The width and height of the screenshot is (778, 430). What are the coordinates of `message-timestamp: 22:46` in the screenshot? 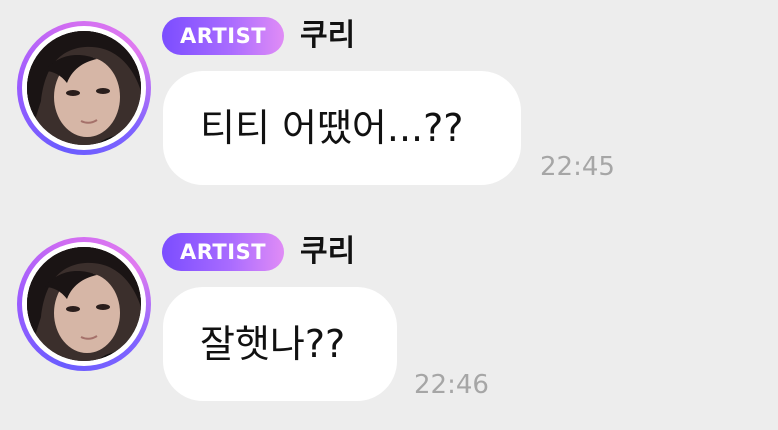 It's located at (451, 385).